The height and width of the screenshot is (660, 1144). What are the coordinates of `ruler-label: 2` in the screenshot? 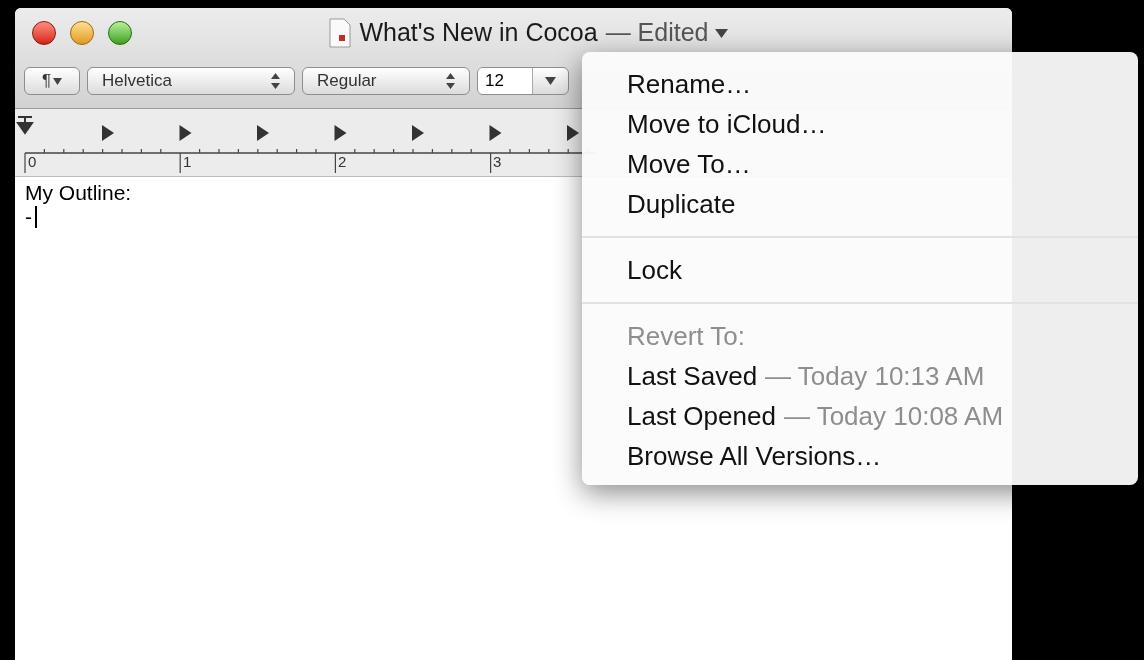 It's located at (342, 162).